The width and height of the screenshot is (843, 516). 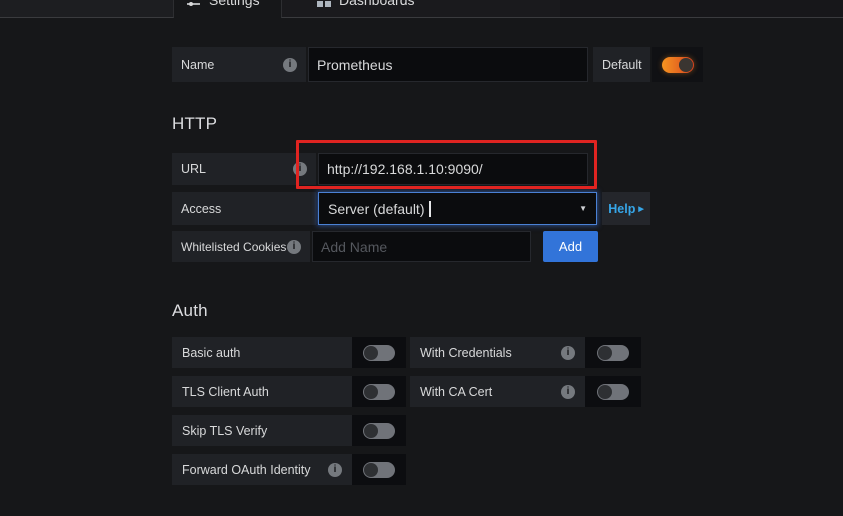 I want to click on skip-tls-verify-toggle, so click(x=379, y=430).